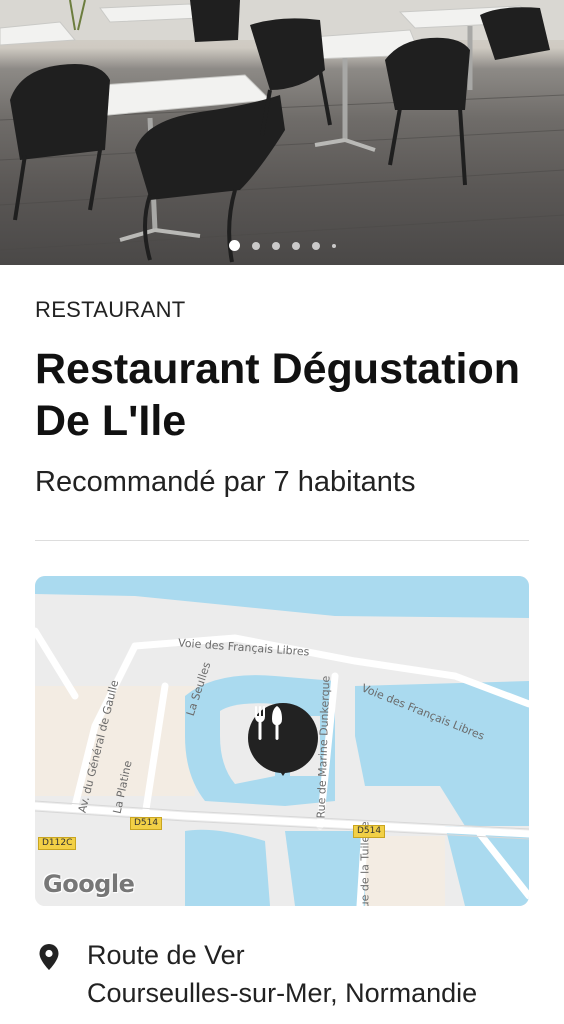 This screenshot has width=564, height=1024. I want to click on fork-knife-icon, so click(268, 723).